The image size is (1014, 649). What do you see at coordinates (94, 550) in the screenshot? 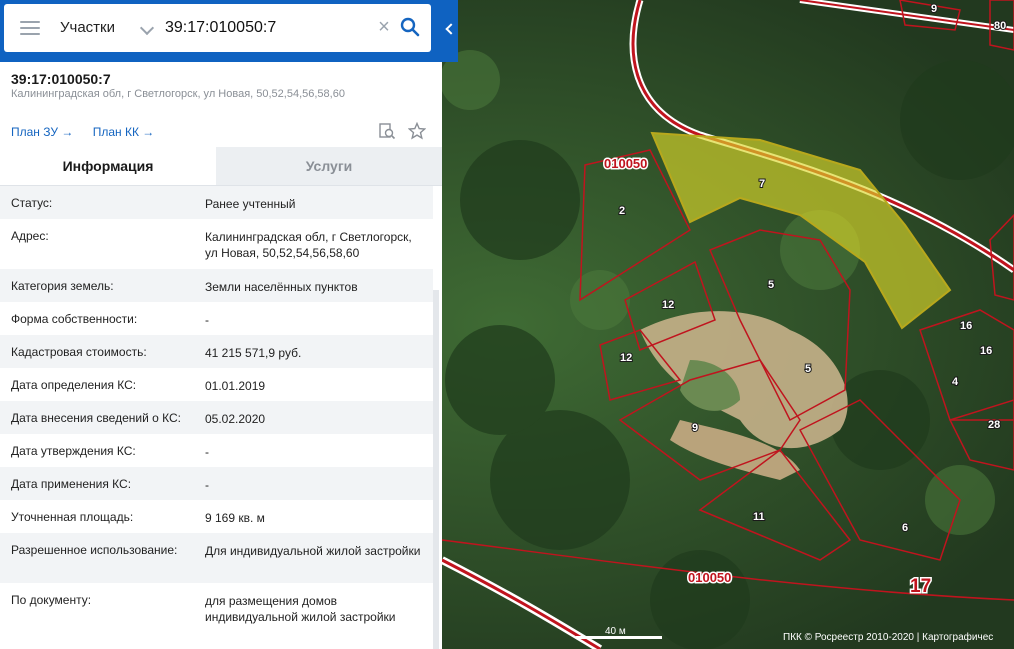
I see `info-row-label: Разрешенное использование:` at bounding box center [94, 550].